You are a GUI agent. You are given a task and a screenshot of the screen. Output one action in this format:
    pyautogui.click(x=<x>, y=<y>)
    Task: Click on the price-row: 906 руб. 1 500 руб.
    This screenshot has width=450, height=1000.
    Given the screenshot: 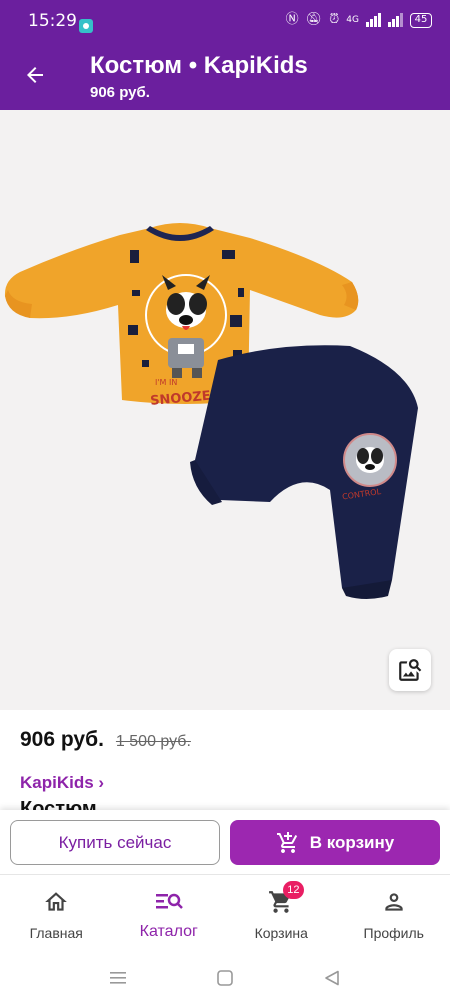 What is the action you would take?
    pyautogui.click(x=105, y=740)
    